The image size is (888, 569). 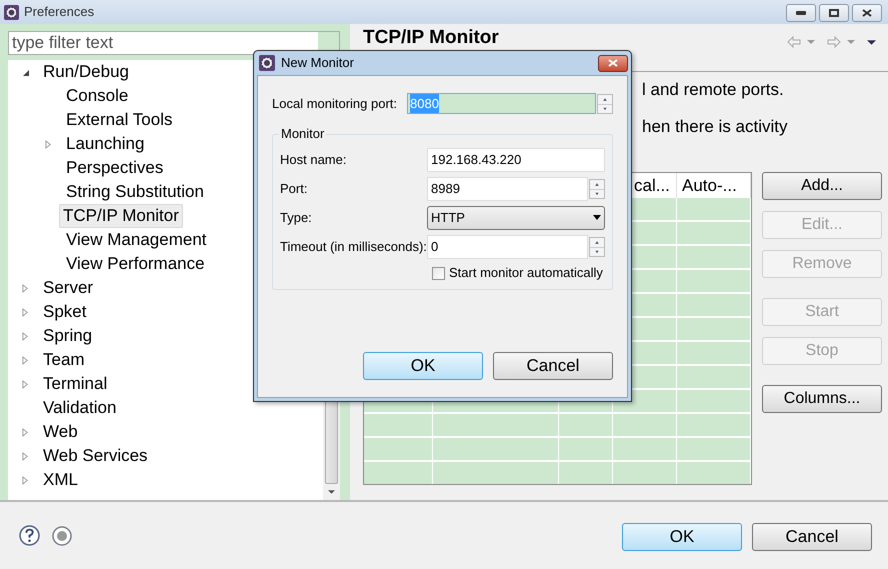 I want to click on scroll-down-arrow-icon, so click(x=331, y=492).